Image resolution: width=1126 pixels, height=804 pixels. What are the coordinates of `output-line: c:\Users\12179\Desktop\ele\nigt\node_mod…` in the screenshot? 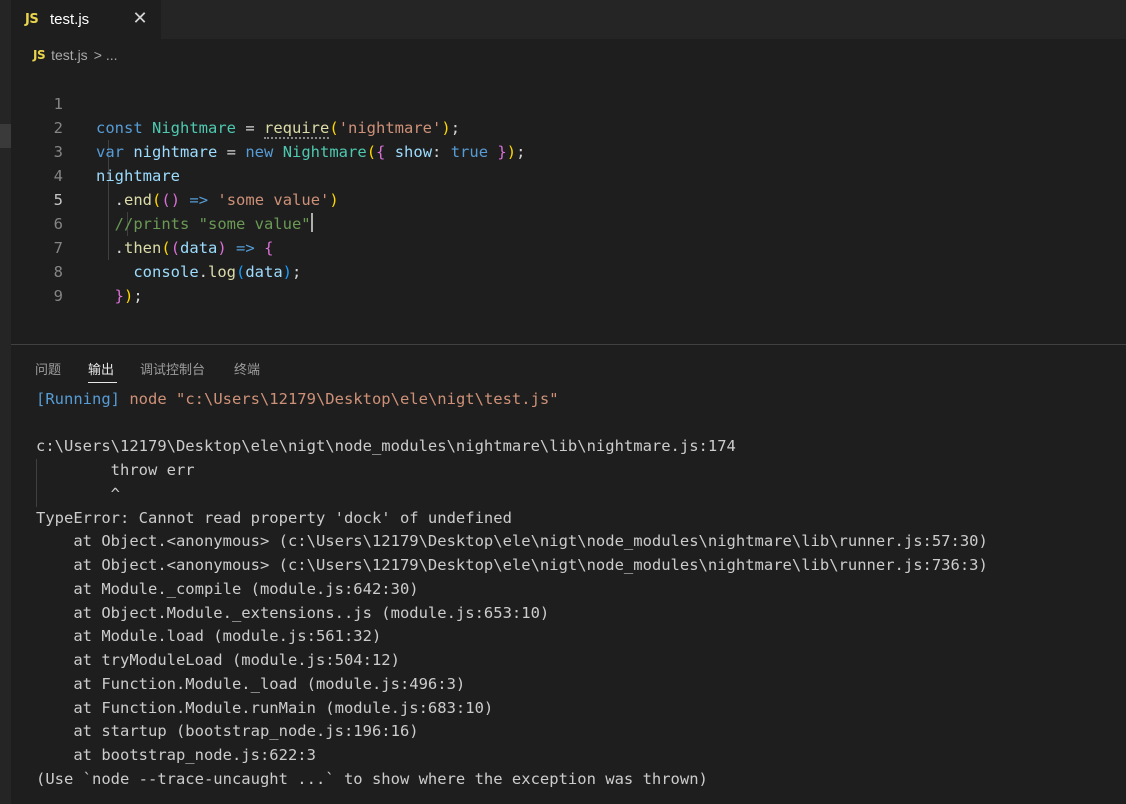 It's located at (386, 446).